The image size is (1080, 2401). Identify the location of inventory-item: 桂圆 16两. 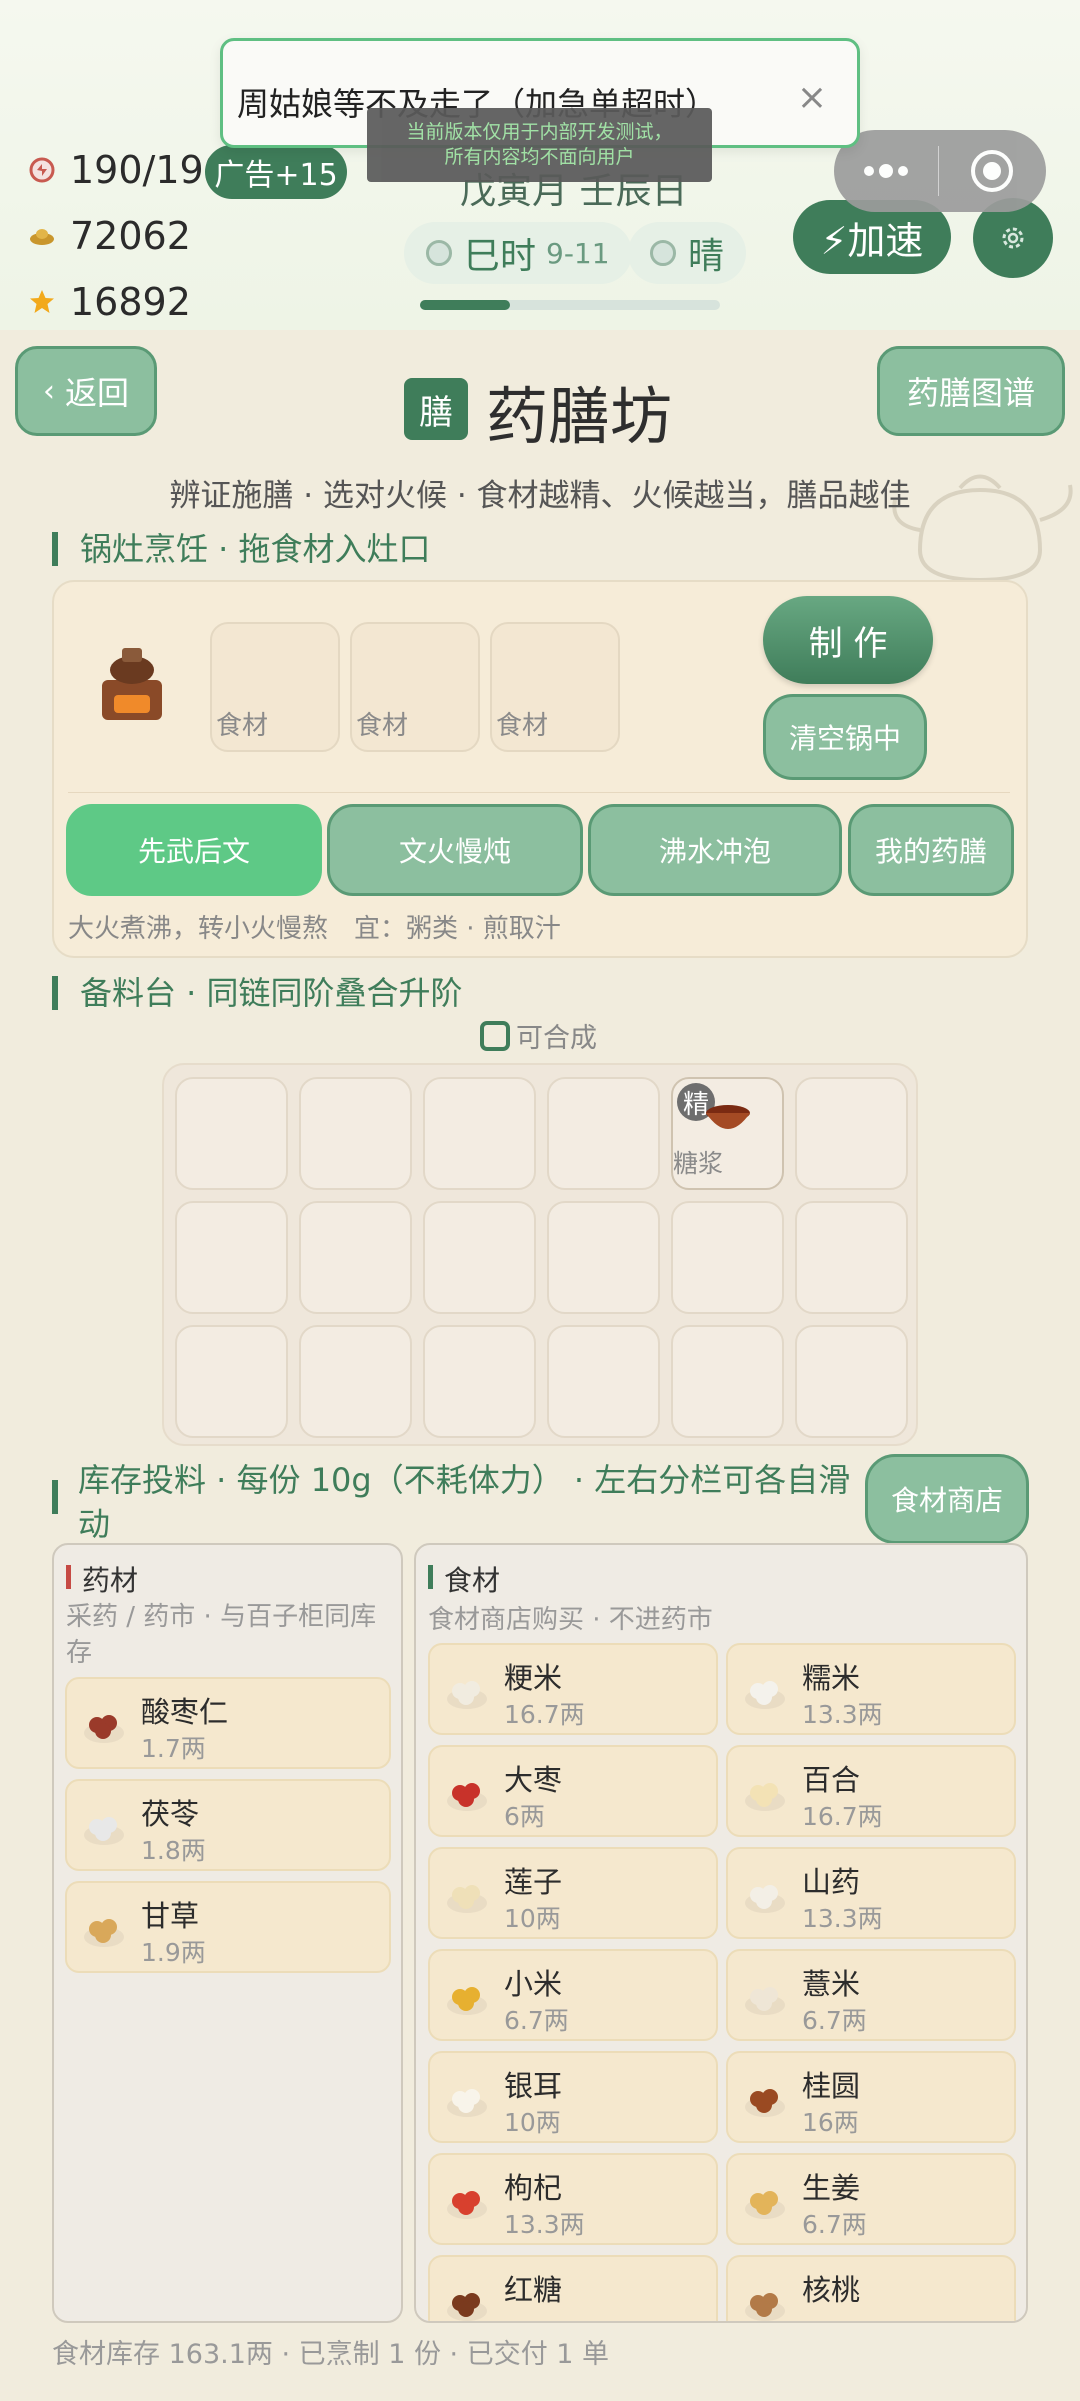
(871, 2097).